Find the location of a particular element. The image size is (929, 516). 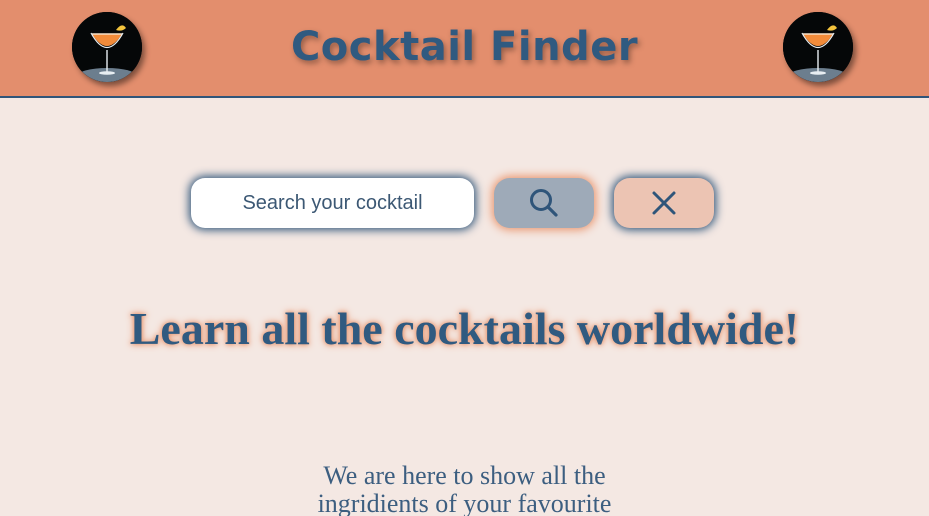

hero-title: Learn all the cocktails worldwide! is located at coordinates (464, 328).